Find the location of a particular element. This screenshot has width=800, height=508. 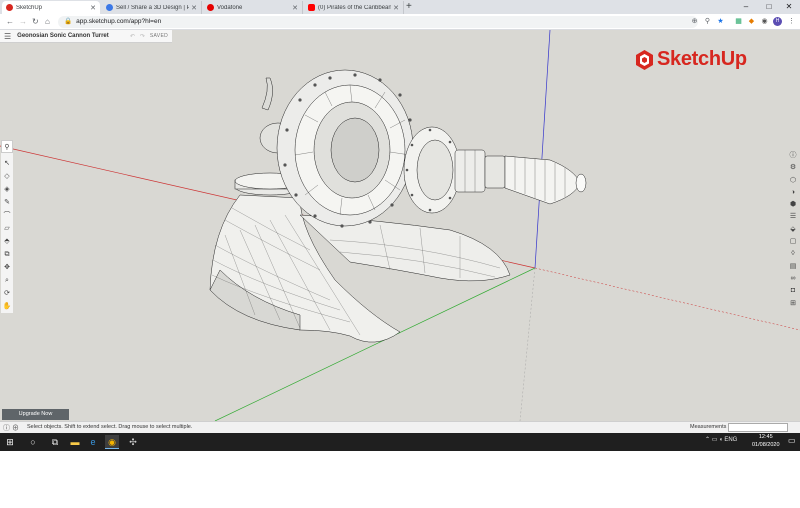

shadows-icon: ◘ is located at coordinates (793, 291).